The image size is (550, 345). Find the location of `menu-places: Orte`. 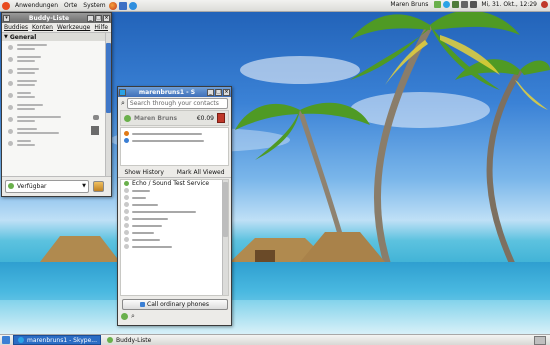

menu-places: Orte is located at coordinates (70, 5).